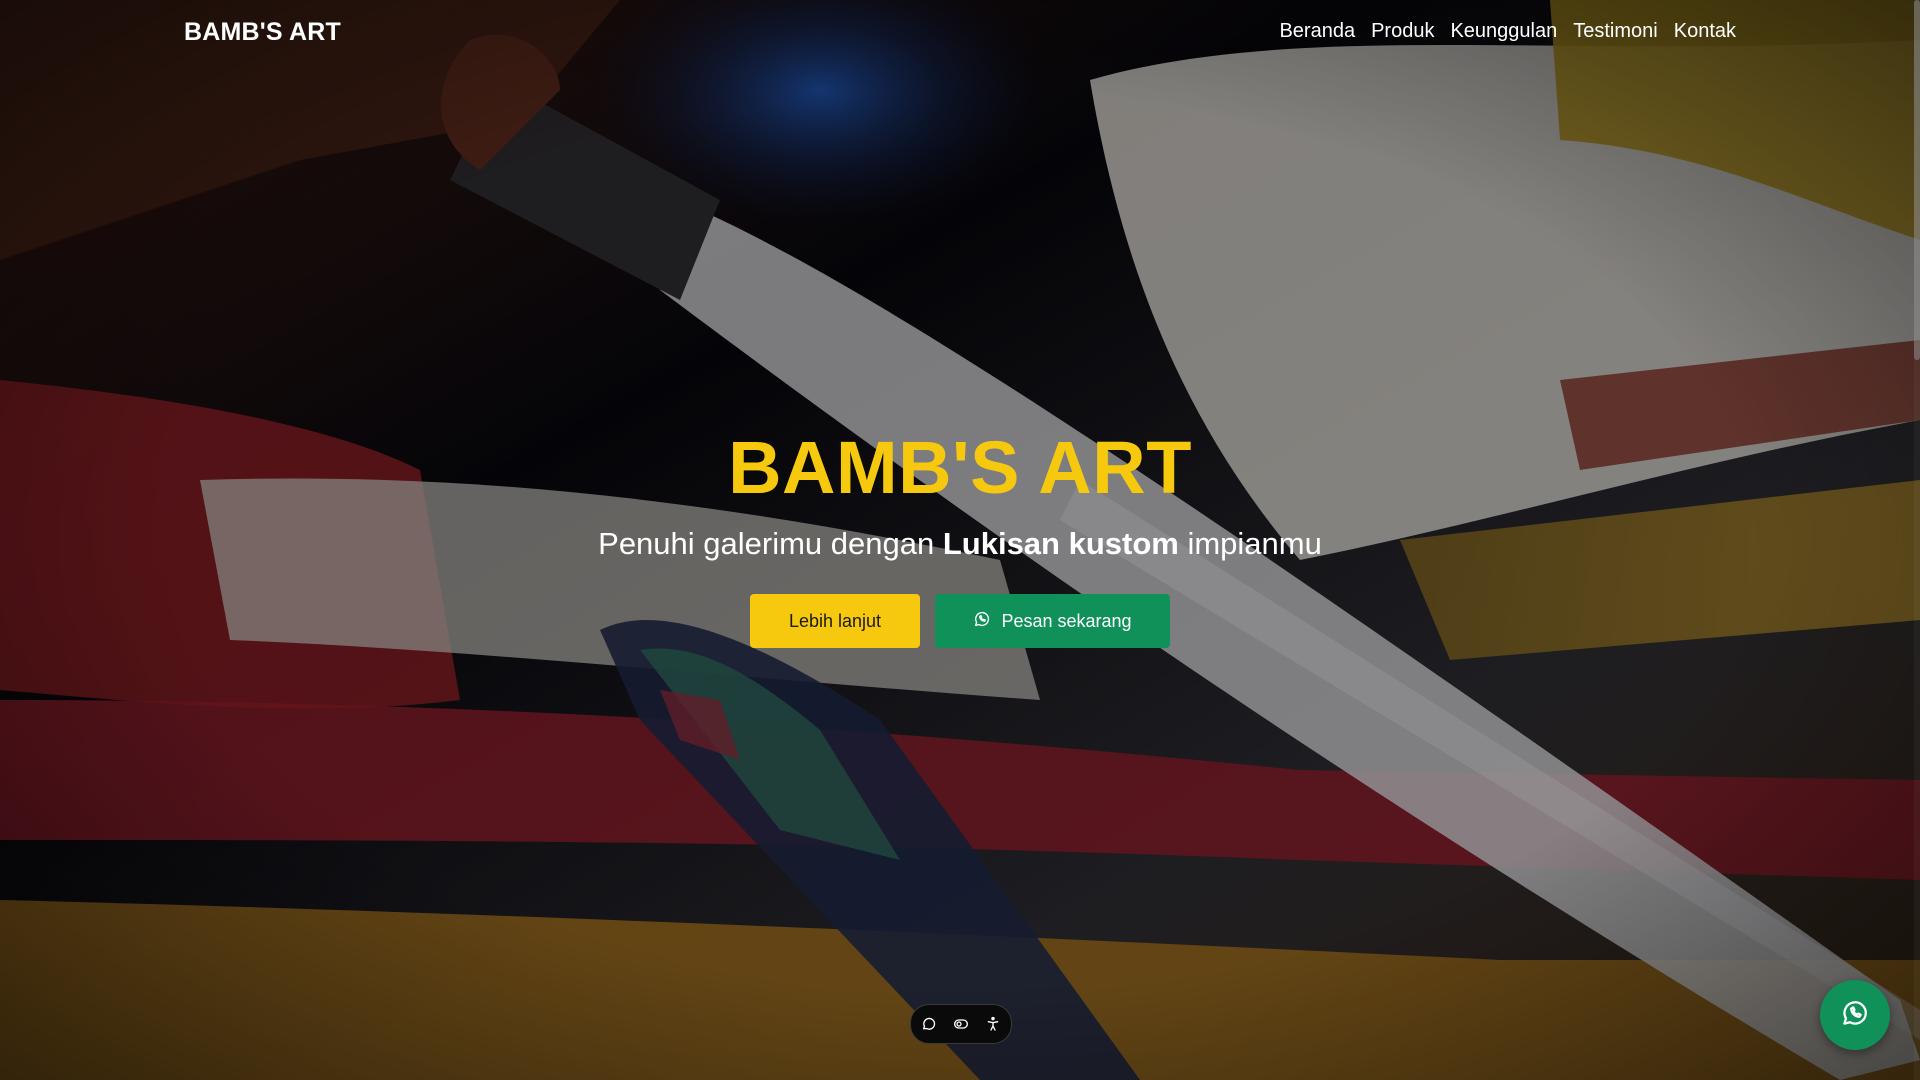  Describe the element at coordinates (1705, 31) in the screenshot. I see `nav-link-kontak: Kontak` at that location.